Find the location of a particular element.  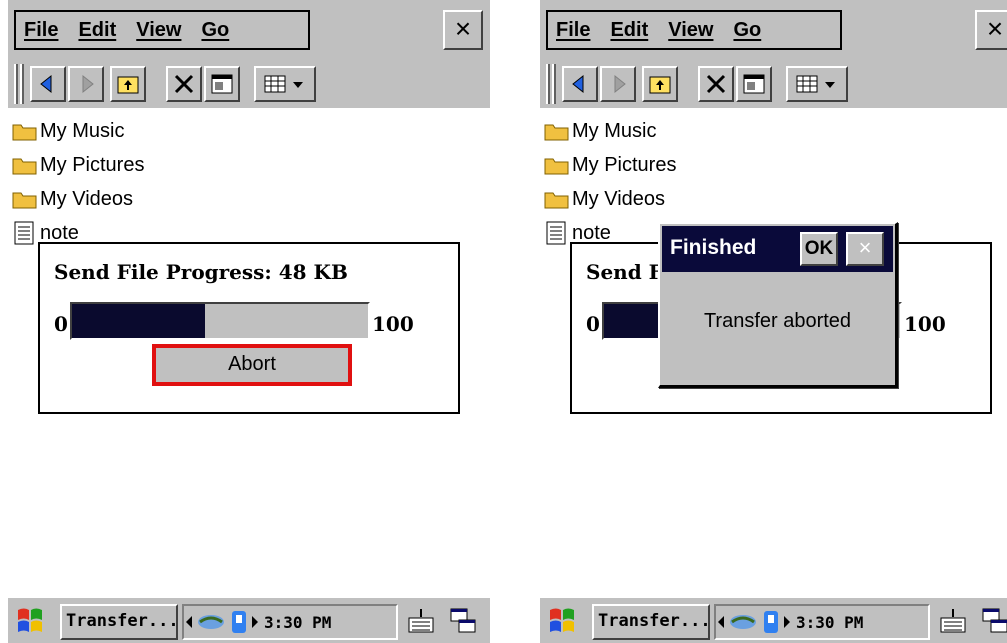

forward-icon is located at coordinates (88, 84).